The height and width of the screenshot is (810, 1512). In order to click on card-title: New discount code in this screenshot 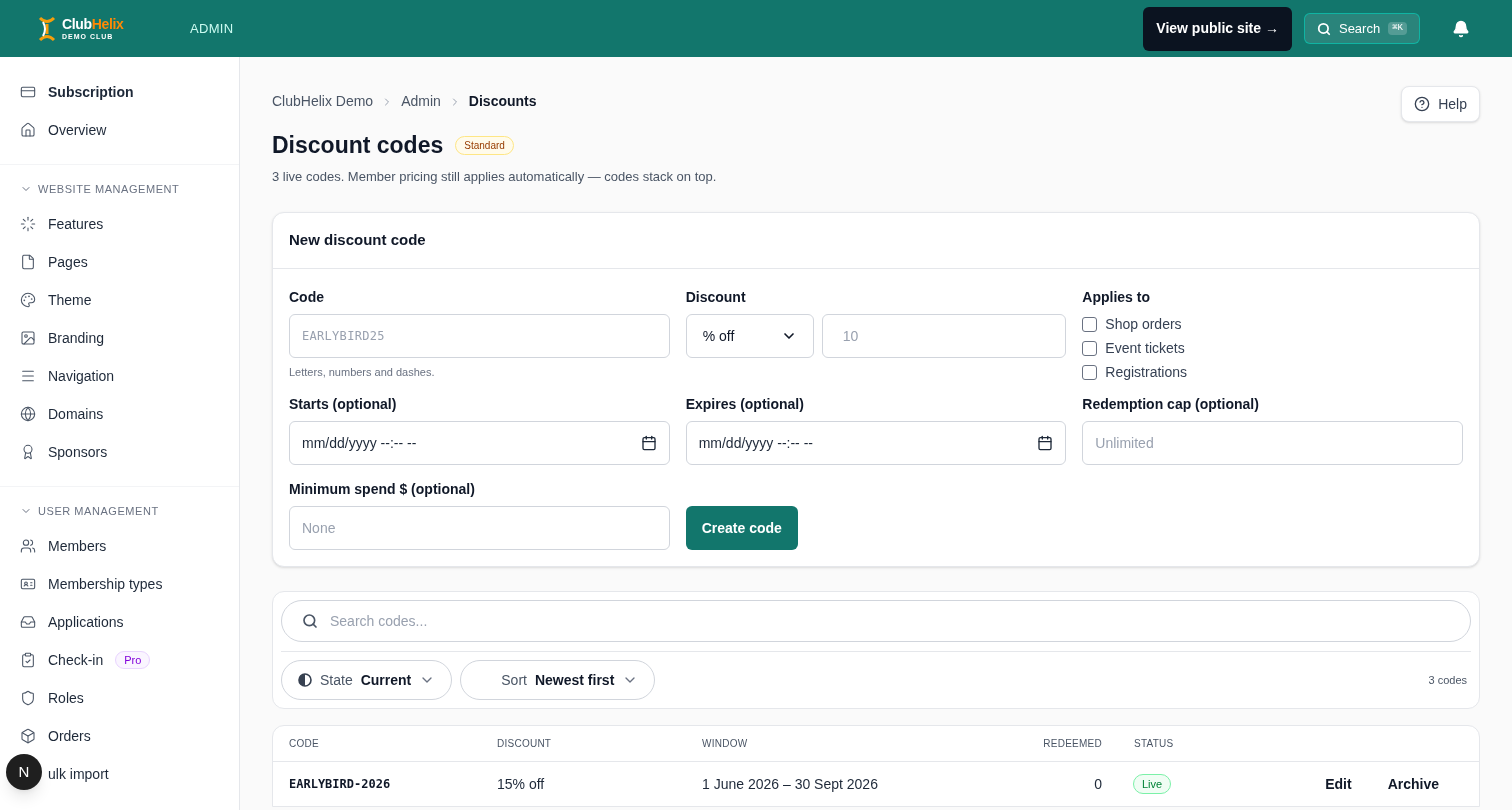, I will do `click(357, 240)`.